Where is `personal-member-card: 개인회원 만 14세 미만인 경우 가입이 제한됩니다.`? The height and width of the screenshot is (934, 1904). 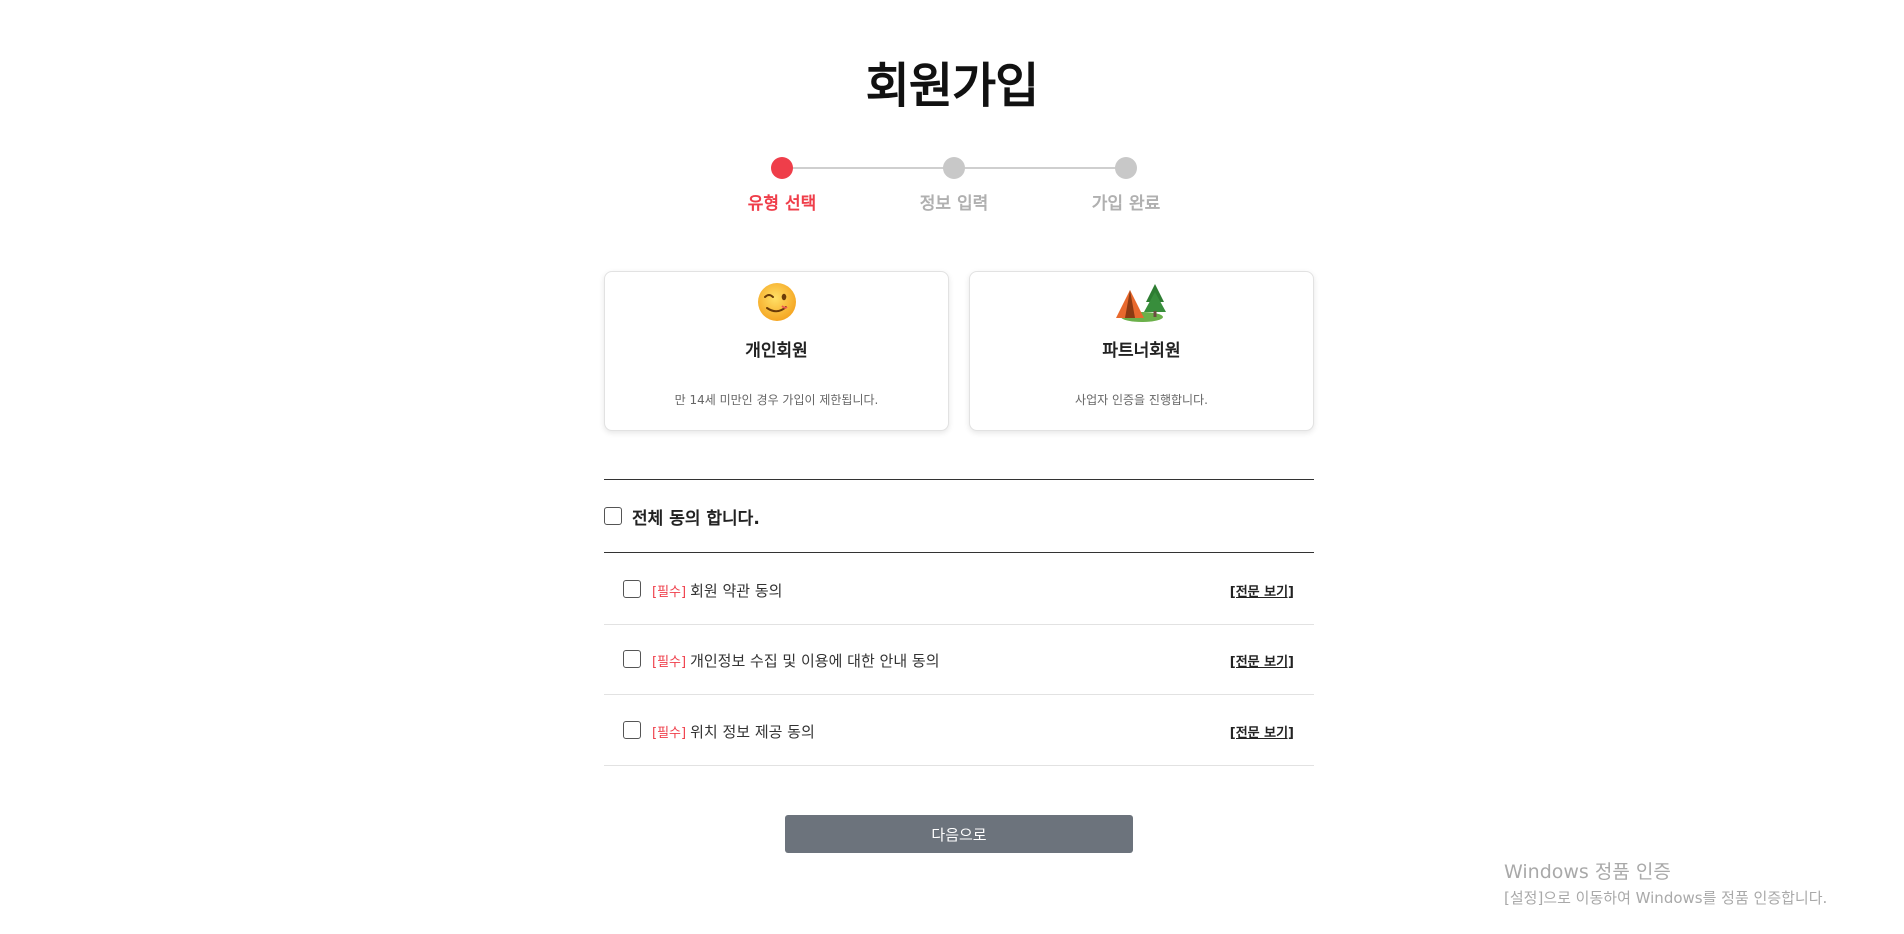 personal-member-card: 개인회원 만 14세 미만인 경우 가입이 제한됩니다. is located at coordinates (776, 351).